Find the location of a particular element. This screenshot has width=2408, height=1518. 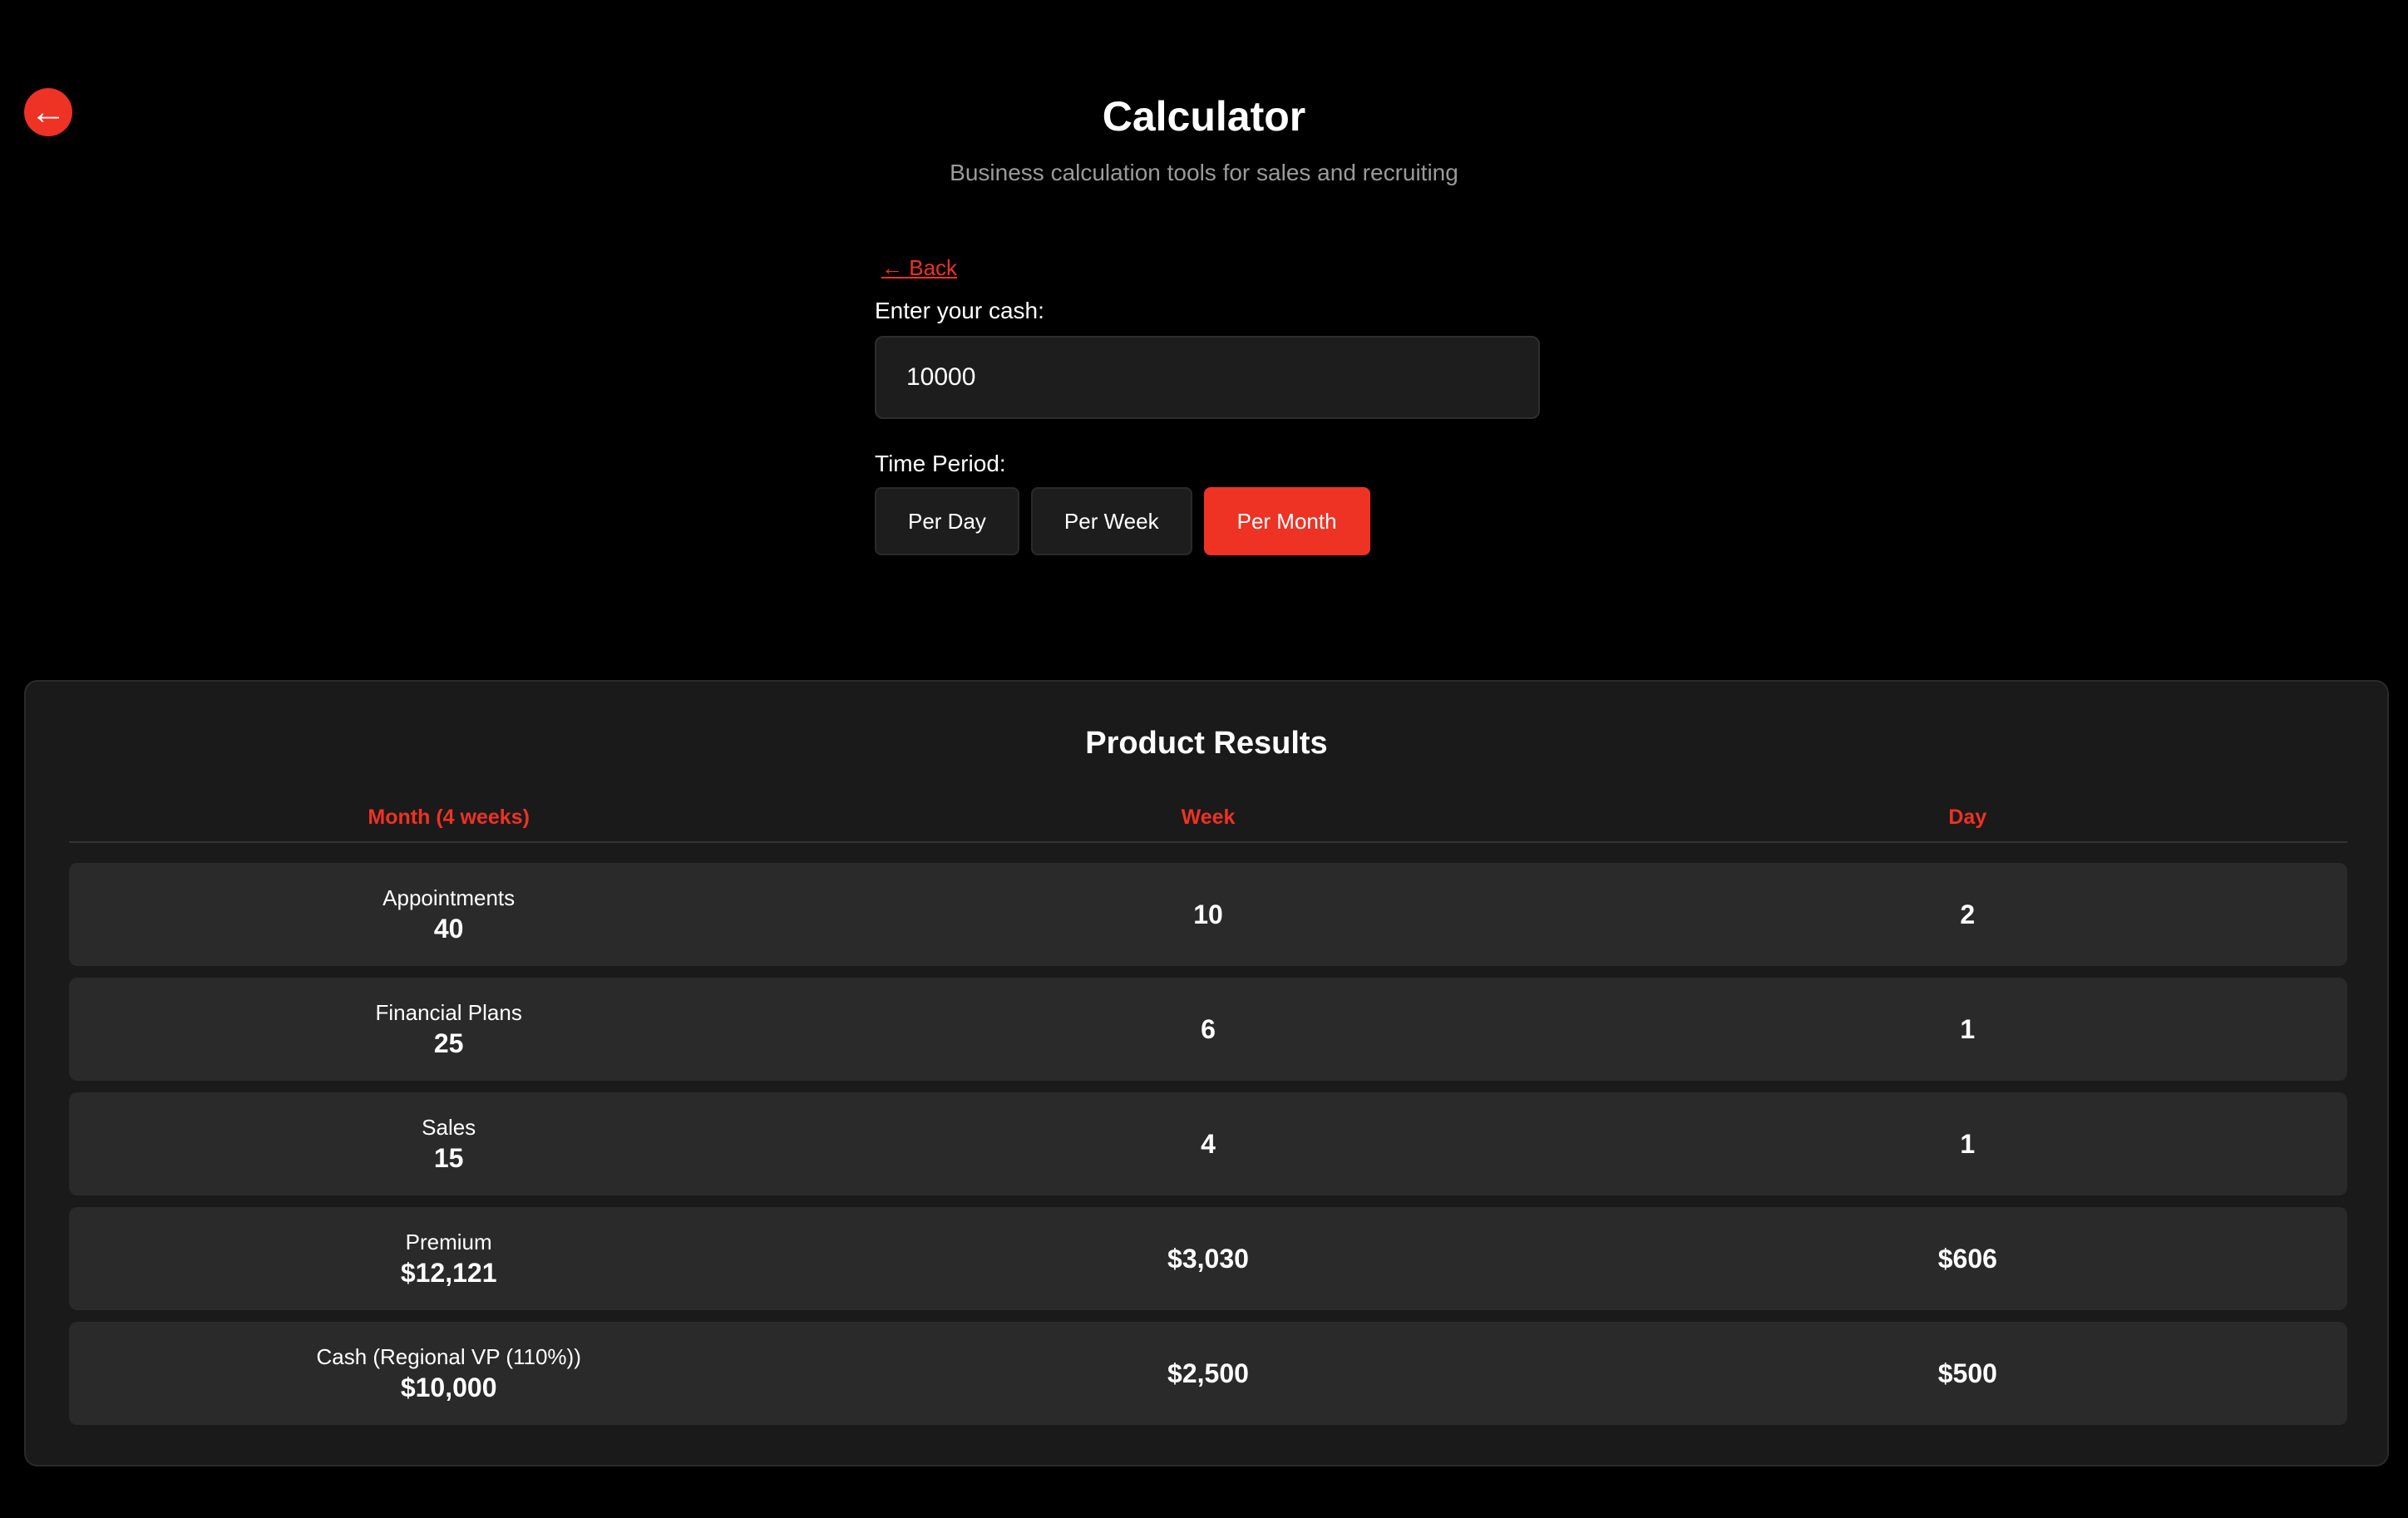

week-cell: $3,030 is located at coordinates (1208, 1258).